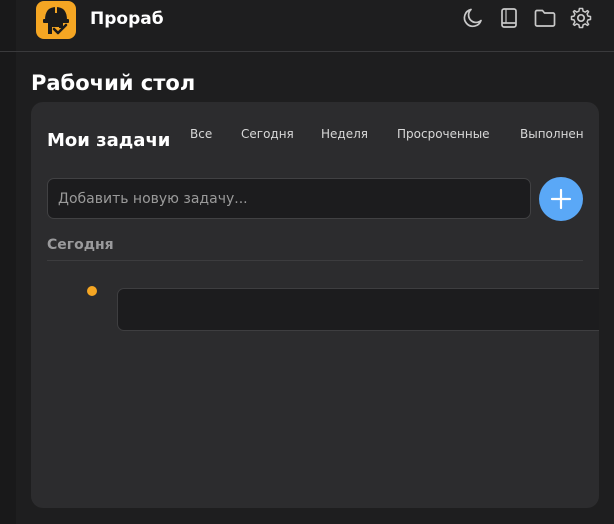 The height and width of the screenshot is (524, 614). I want to click on filter-tab-today: Сегодня, so click(267, 134).